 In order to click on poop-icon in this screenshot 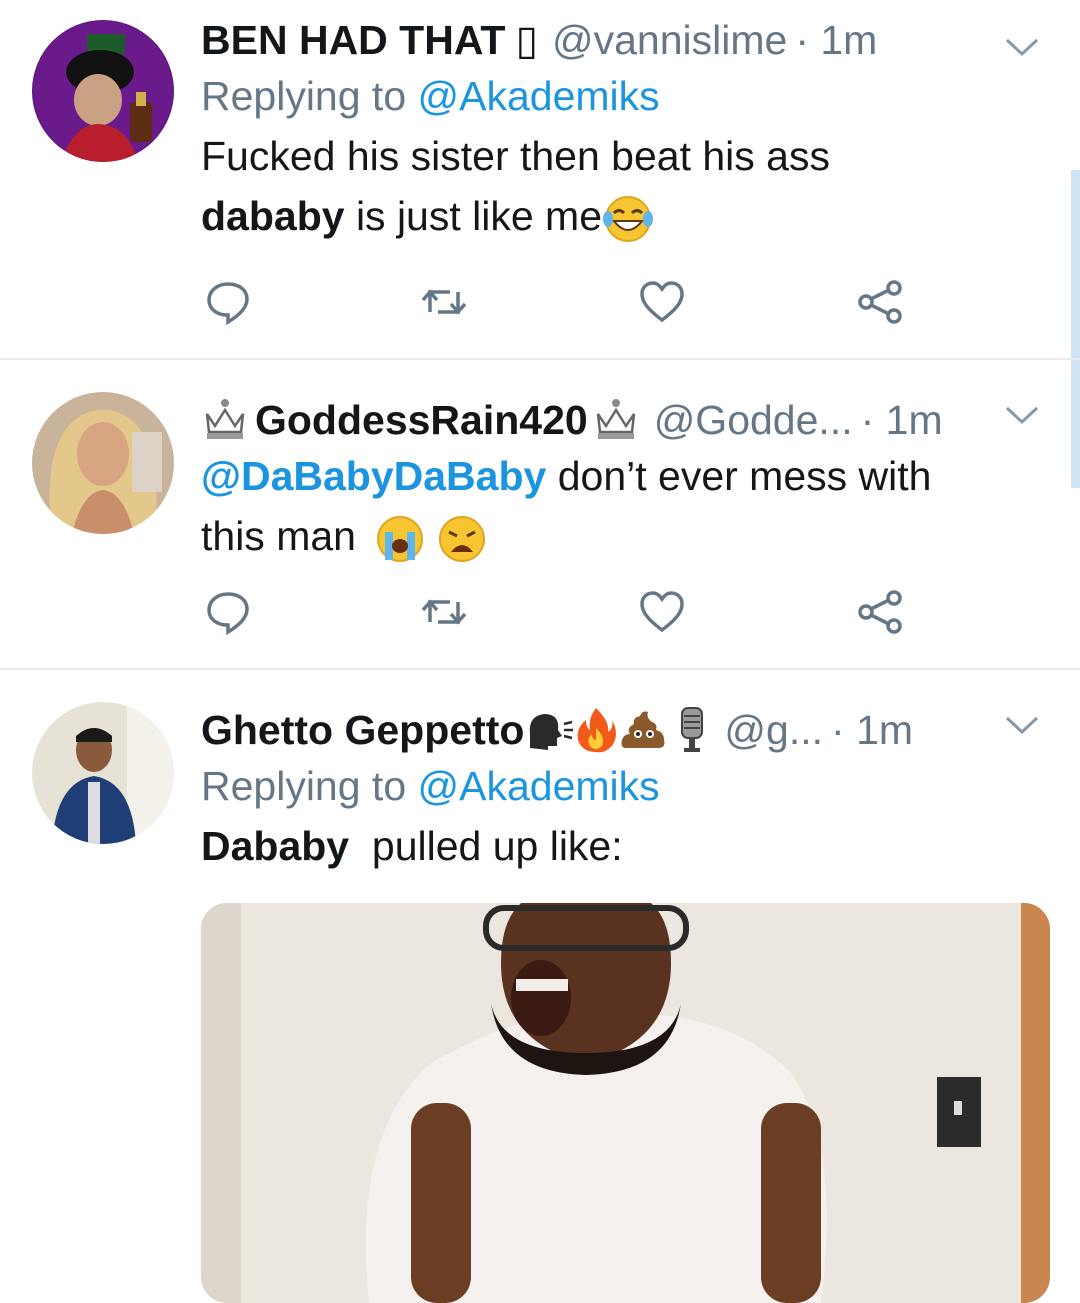, I will do `click(643, 729)`.